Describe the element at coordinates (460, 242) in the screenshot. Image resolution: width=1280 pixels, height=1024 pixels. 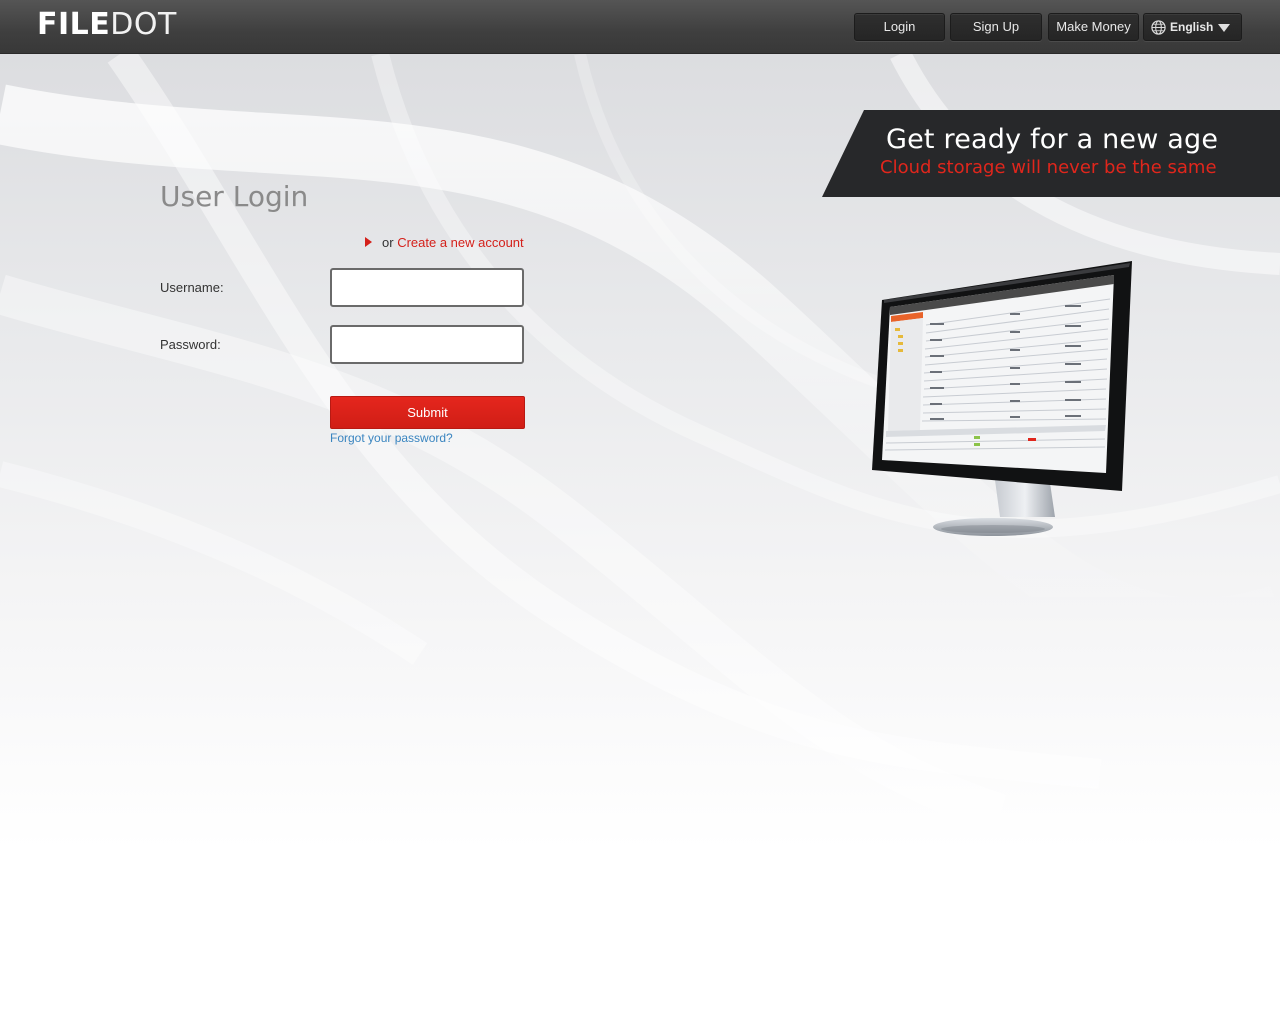
I see `create-account-link: Create a new account` at that location.